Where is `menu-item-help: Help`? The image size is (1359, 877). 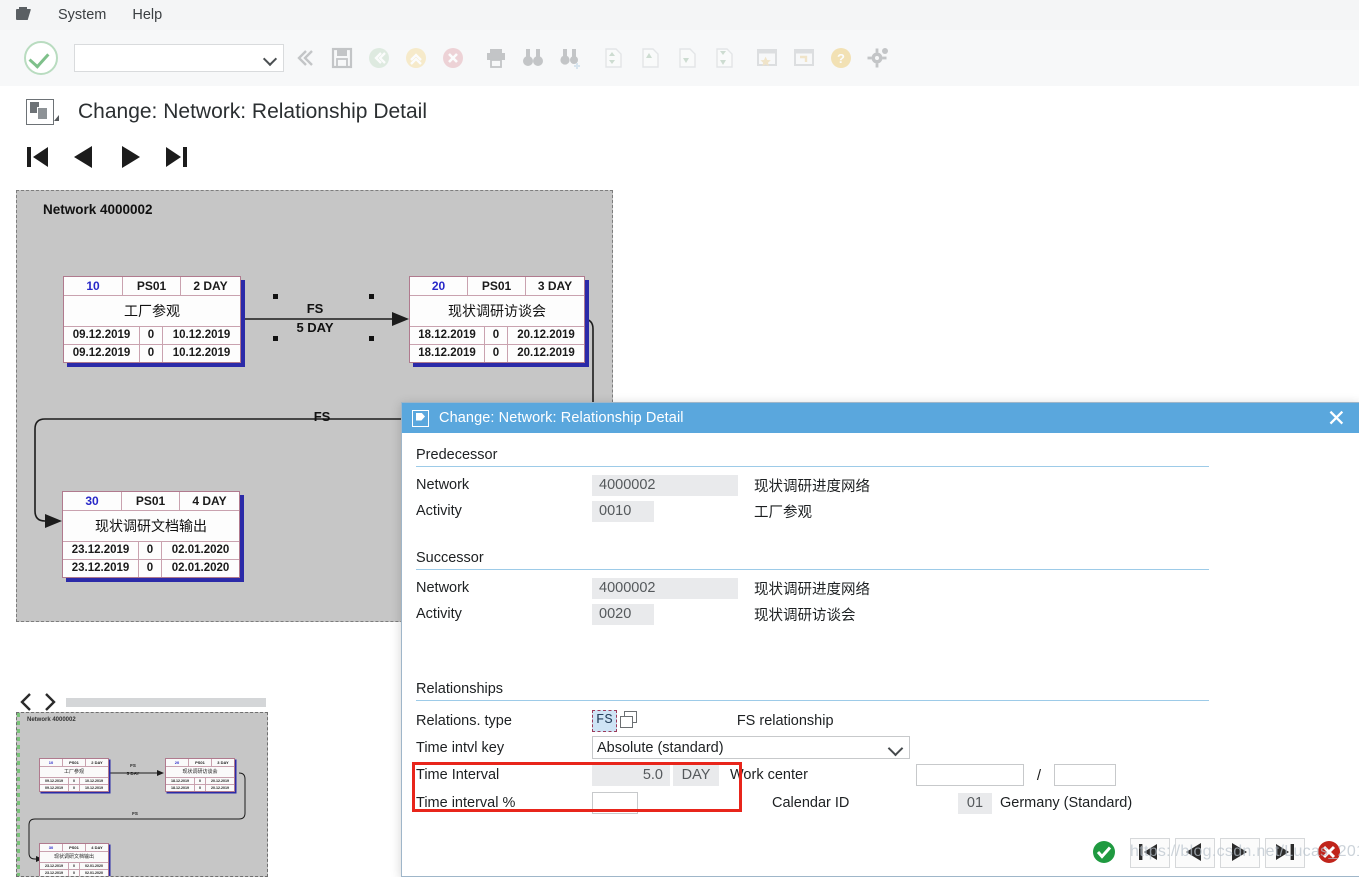 menu-item-help: Help is located at coordinates (147, 15).